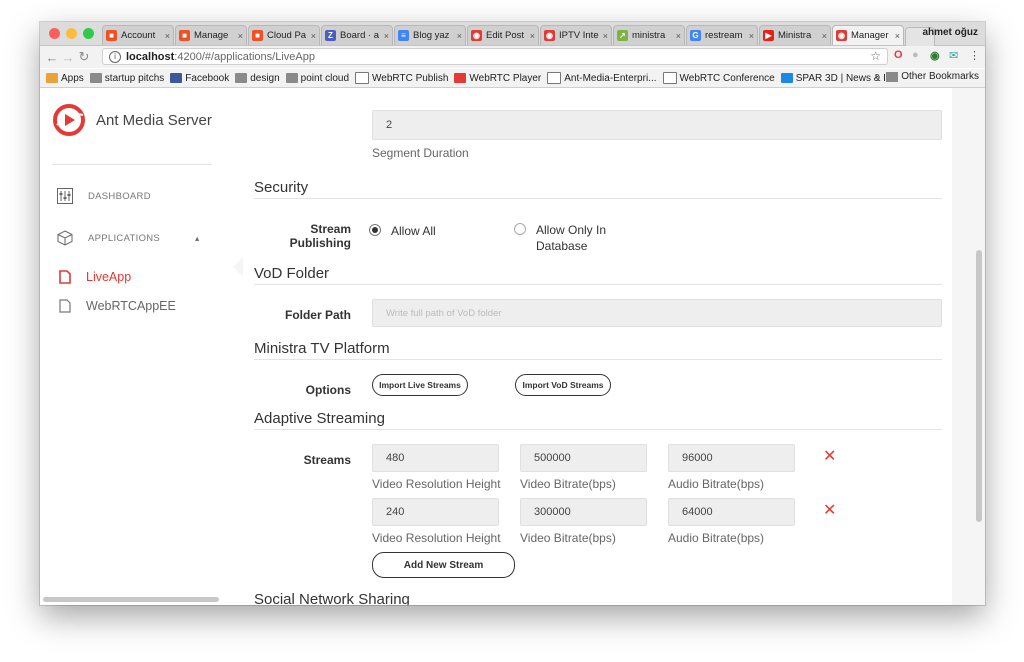 The image size is (1024, 662). Describe the element at coordinates (420, 385) in the screenshot. I see `import-live-streams-button: Import Live Streams` at that location.